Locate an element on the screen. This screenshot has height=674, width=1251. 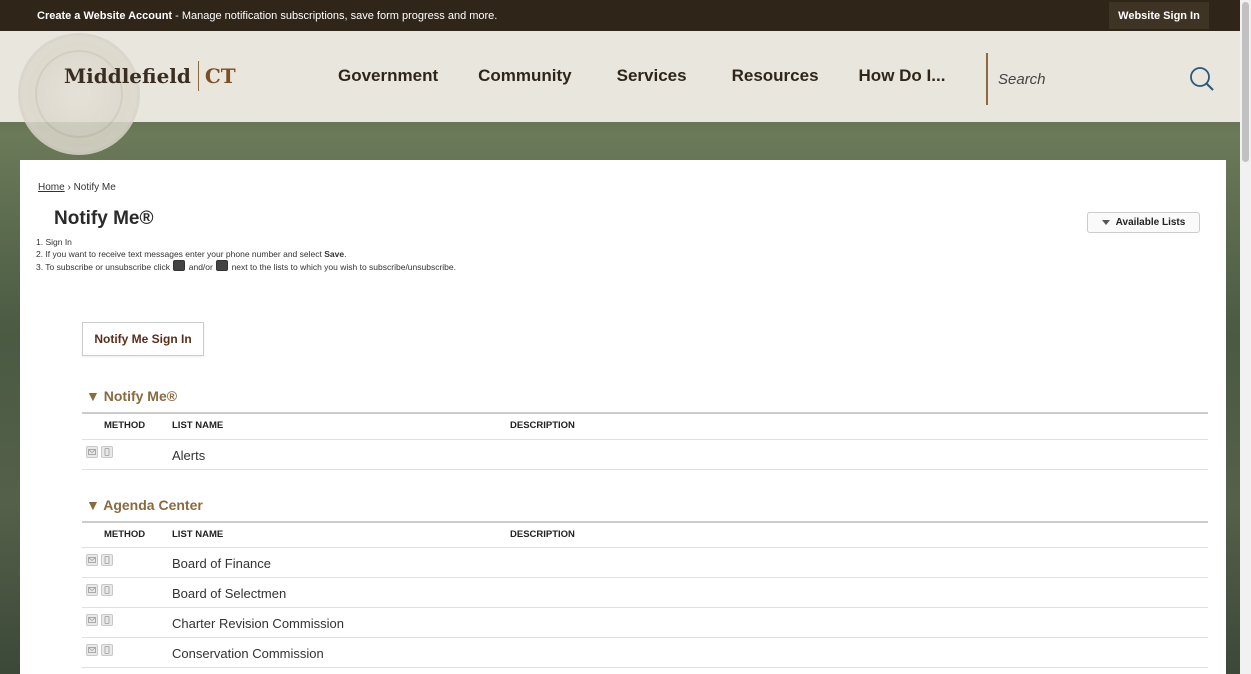
list-name: Alerts is located at coordinates (189, 455).